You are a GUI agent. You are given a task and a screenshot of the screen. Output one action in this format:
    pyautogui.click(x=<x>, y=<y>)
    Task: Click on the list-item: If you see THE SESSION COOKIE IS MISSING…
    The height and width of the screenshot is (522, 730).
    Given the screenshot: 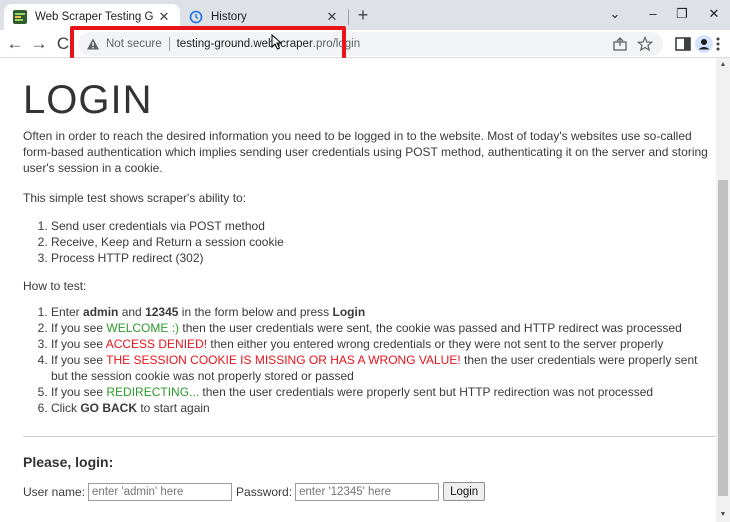 What is the action you would take?
    pyautogui.click(x=382, y=368)
    